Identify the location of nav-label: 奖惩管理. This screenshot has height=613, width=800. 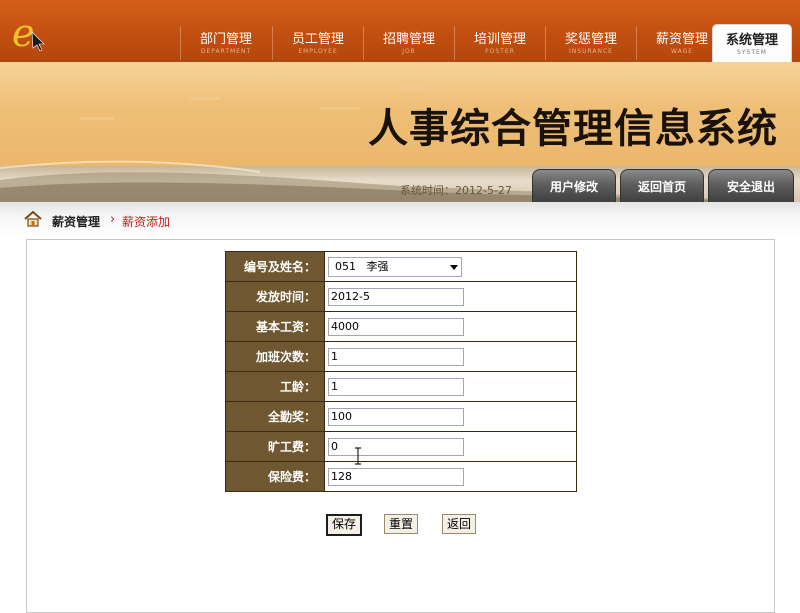
(590, 39).